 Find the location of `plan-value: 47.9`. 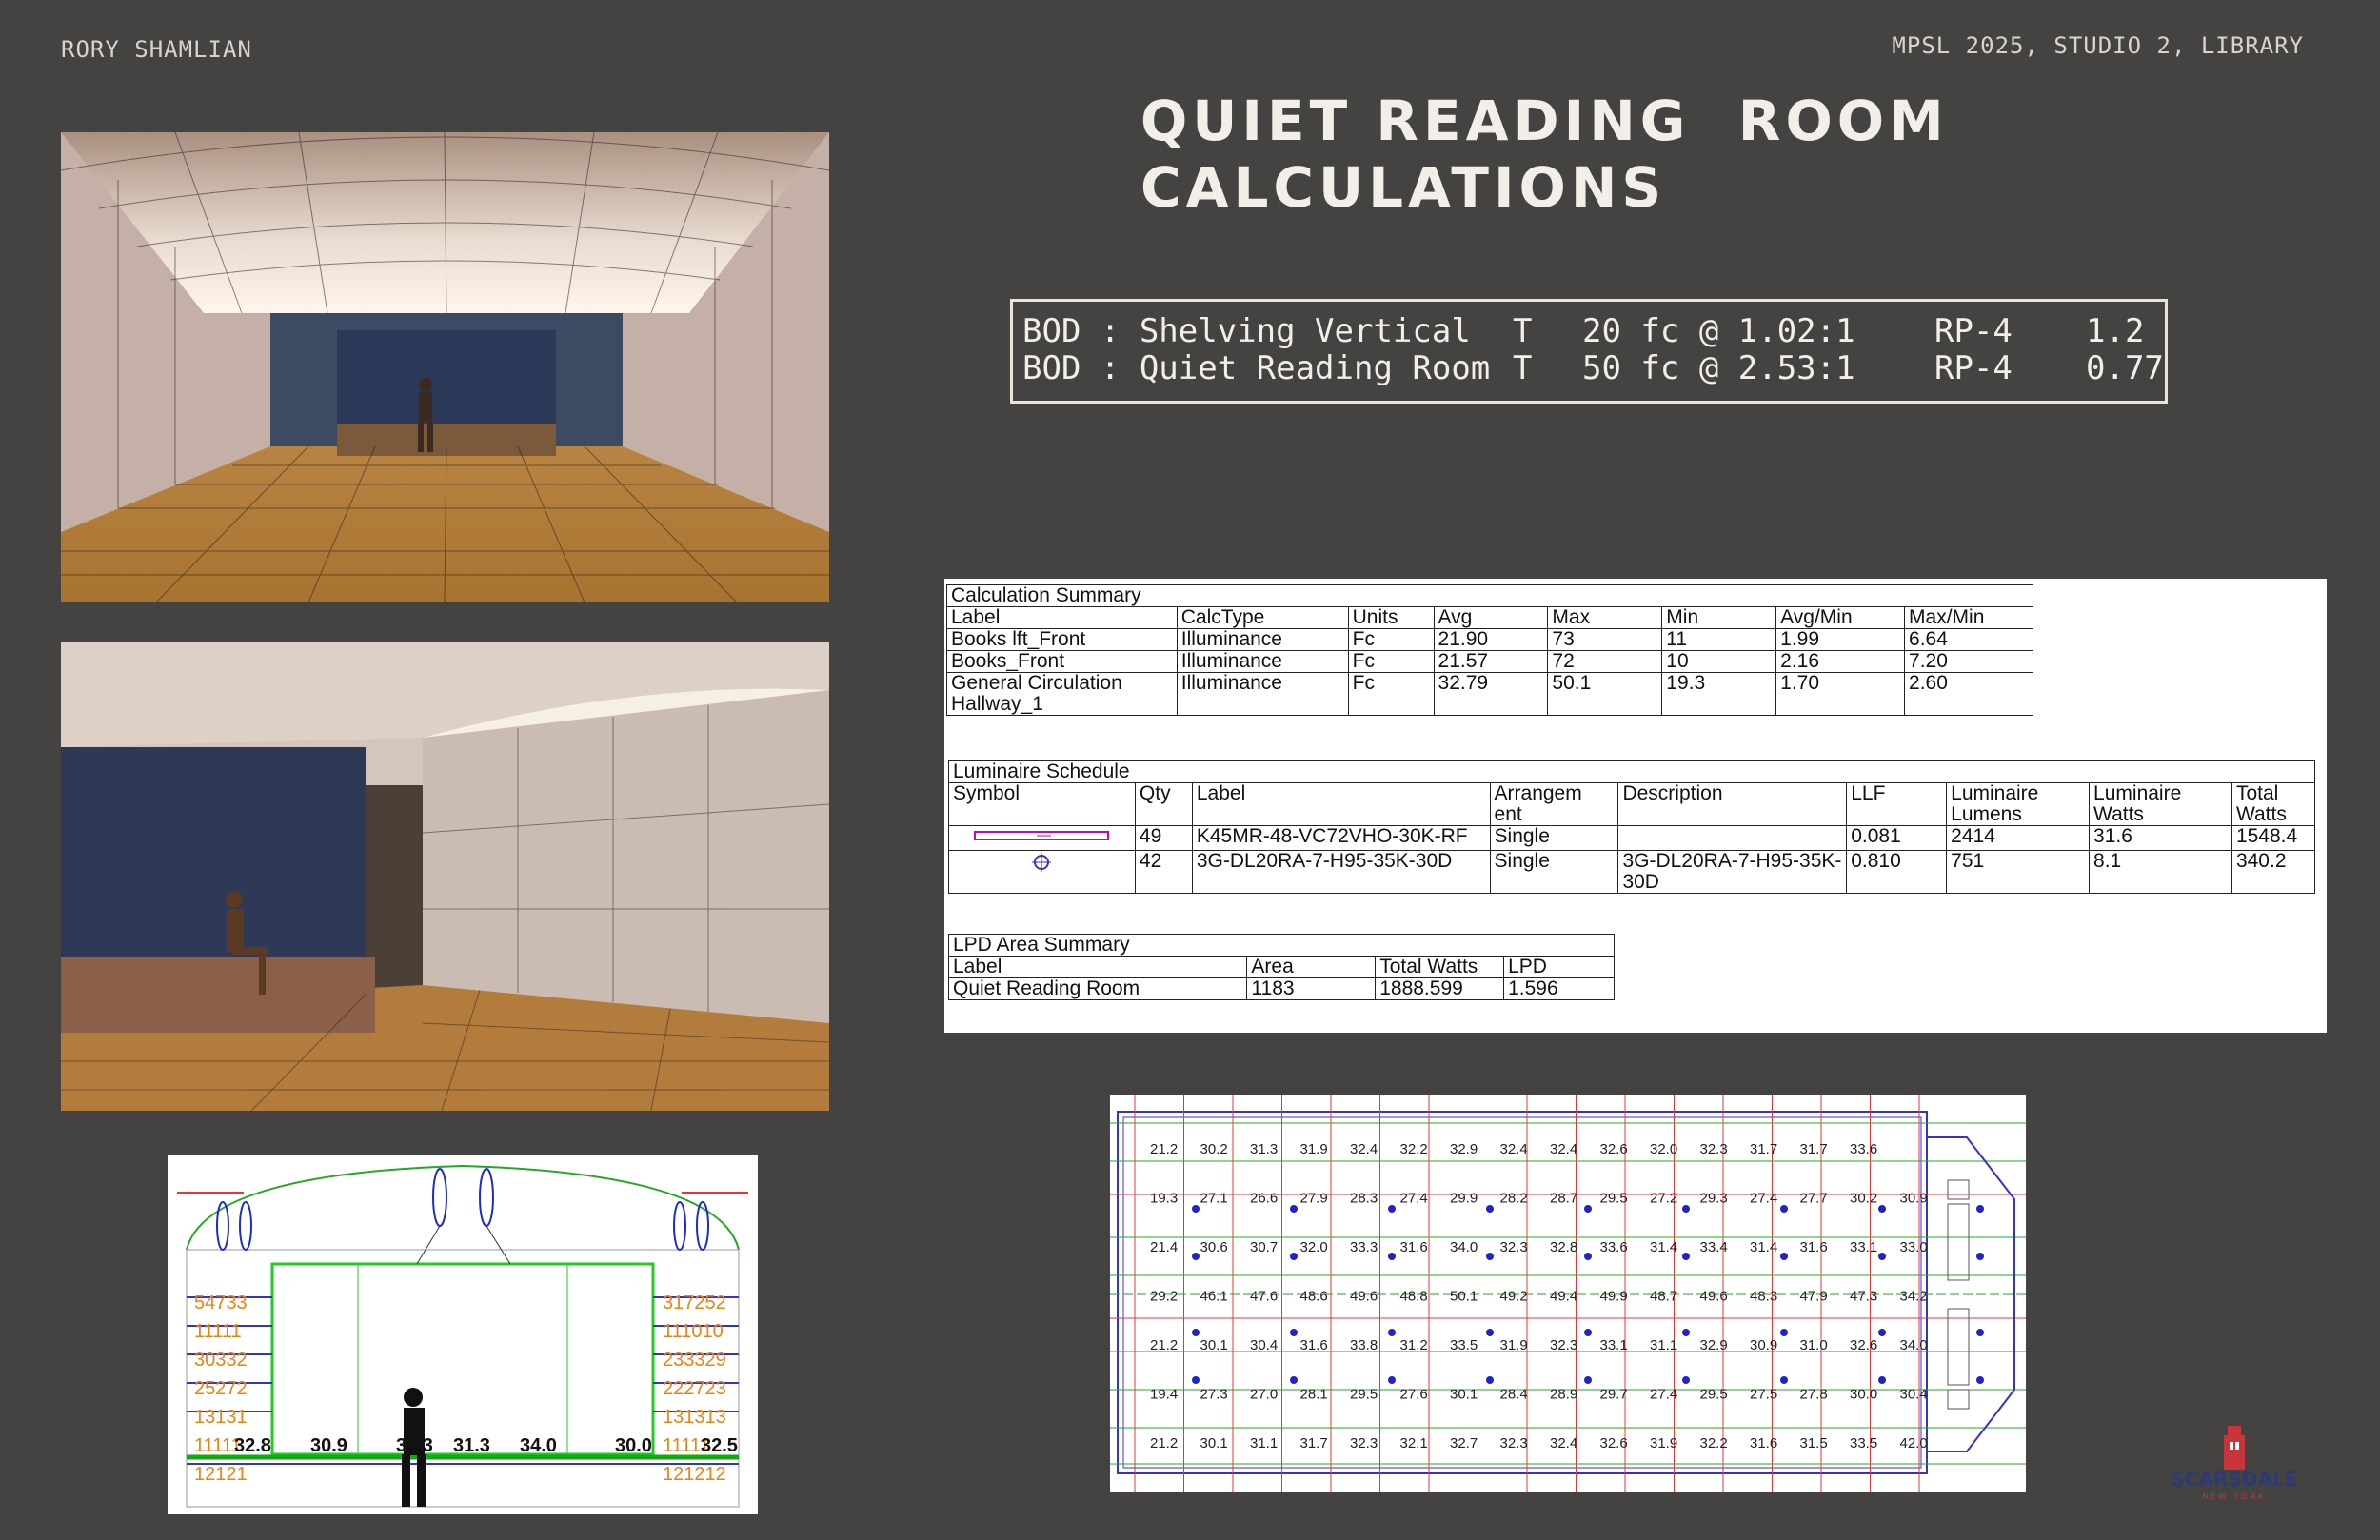

plan-value: 47.9 is located at coordinates (1814, 1297).